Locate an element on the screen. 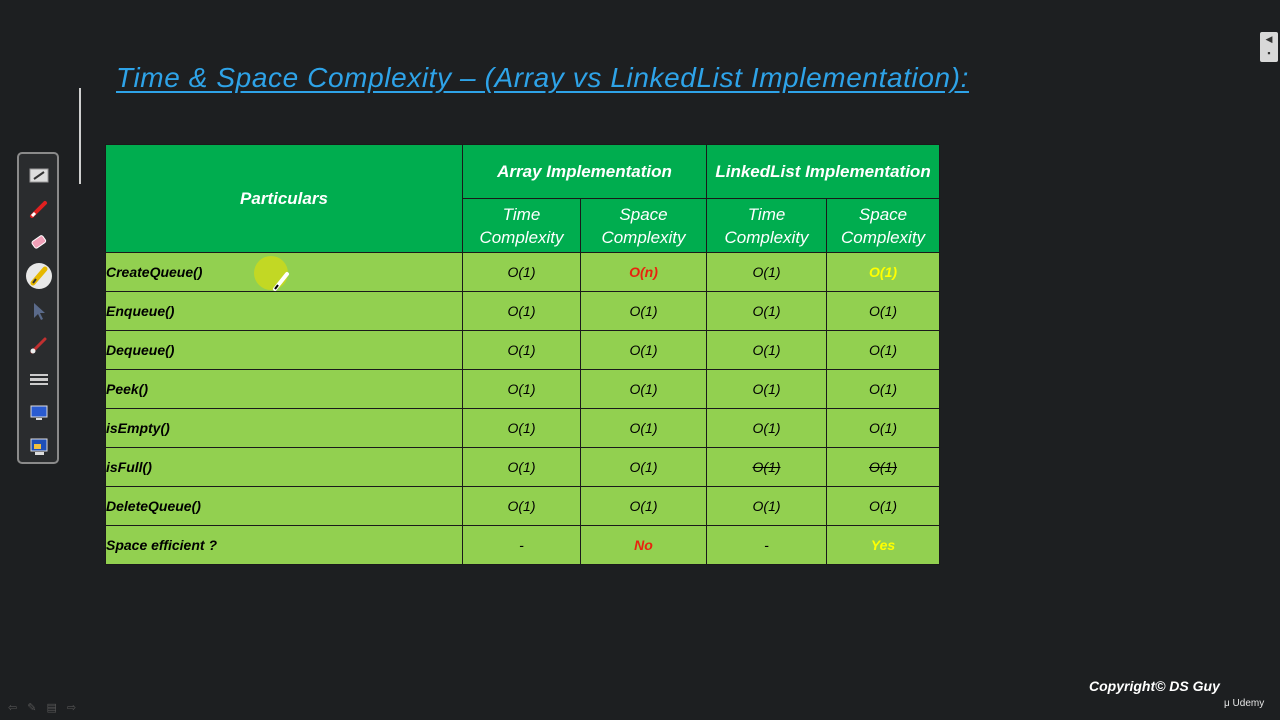 Image resolution: width=1280 pixels, height=720 pixels. pen-icon is located at coordinates (39, 209).